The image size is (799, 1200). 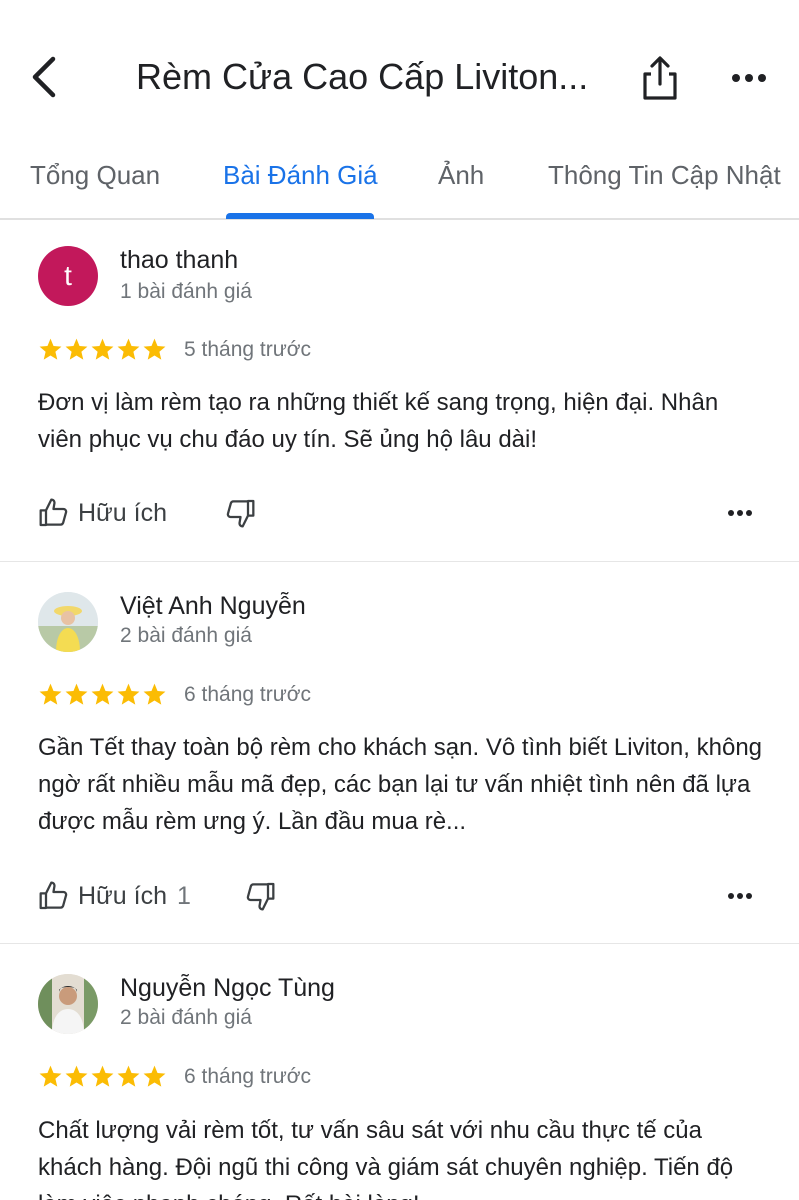 I want to click on author-name: thao thanh, so click(x=179, y=260).